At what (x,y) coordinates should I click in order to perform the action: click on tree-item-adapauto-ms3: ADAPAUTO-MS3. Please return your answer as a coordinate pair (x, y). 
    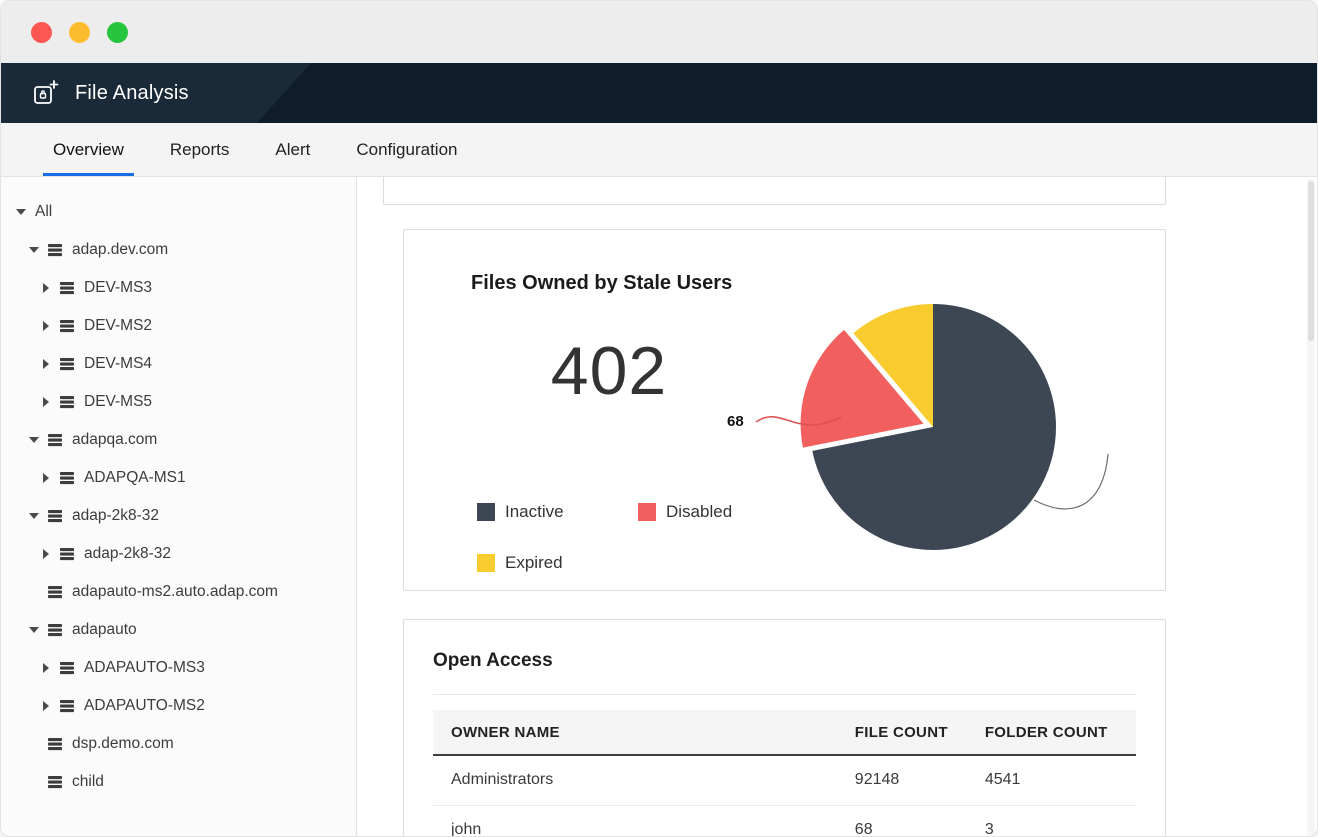
    Looking at the image, I should click on (178, 668).